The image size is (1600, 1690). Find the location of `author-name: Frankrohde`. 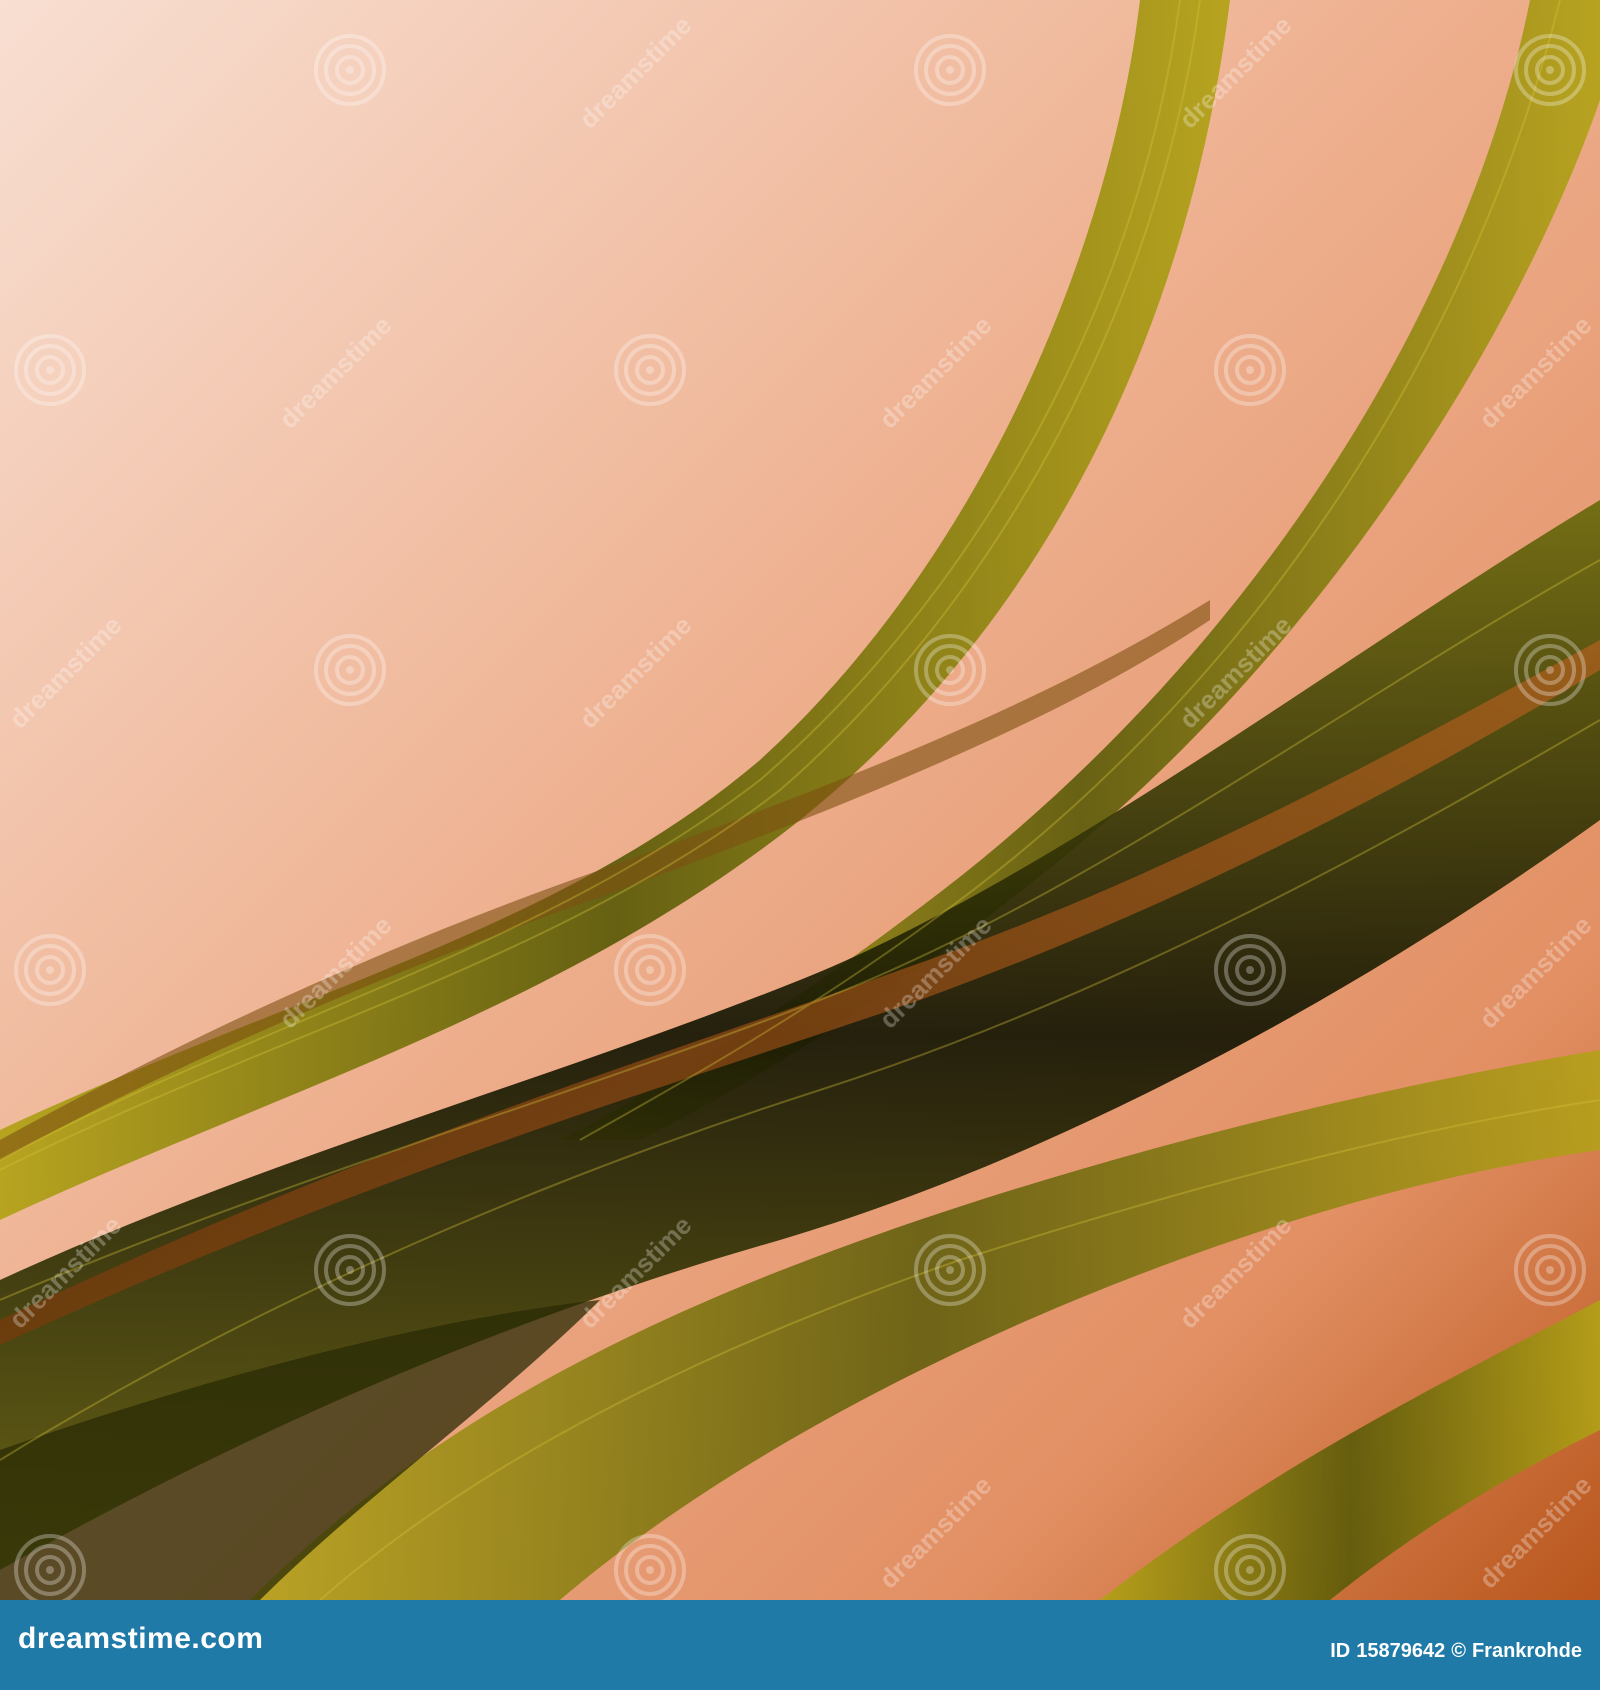

author-name: Frankrohde is located at coordinates (1527, 1651).